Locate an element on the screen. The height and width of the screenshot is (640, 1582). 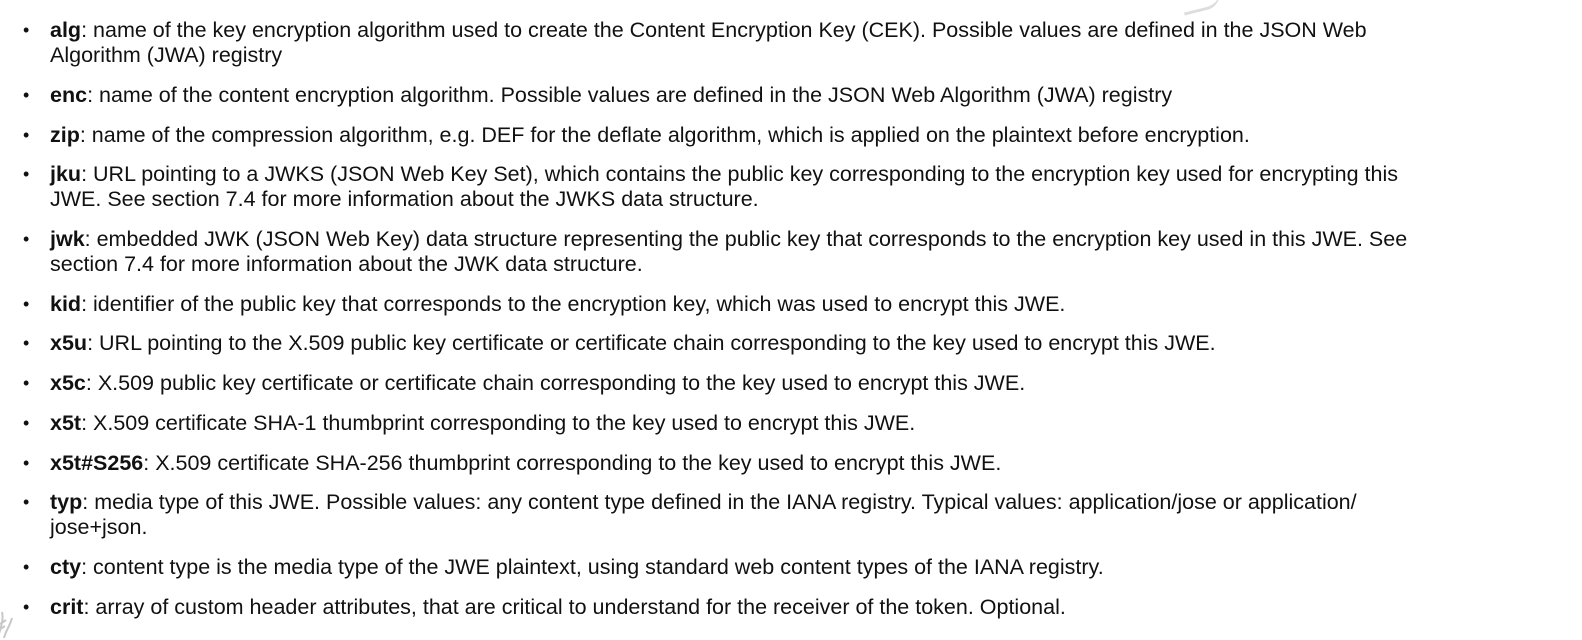
attribute-key: enc is located at coordinates (69, 95).